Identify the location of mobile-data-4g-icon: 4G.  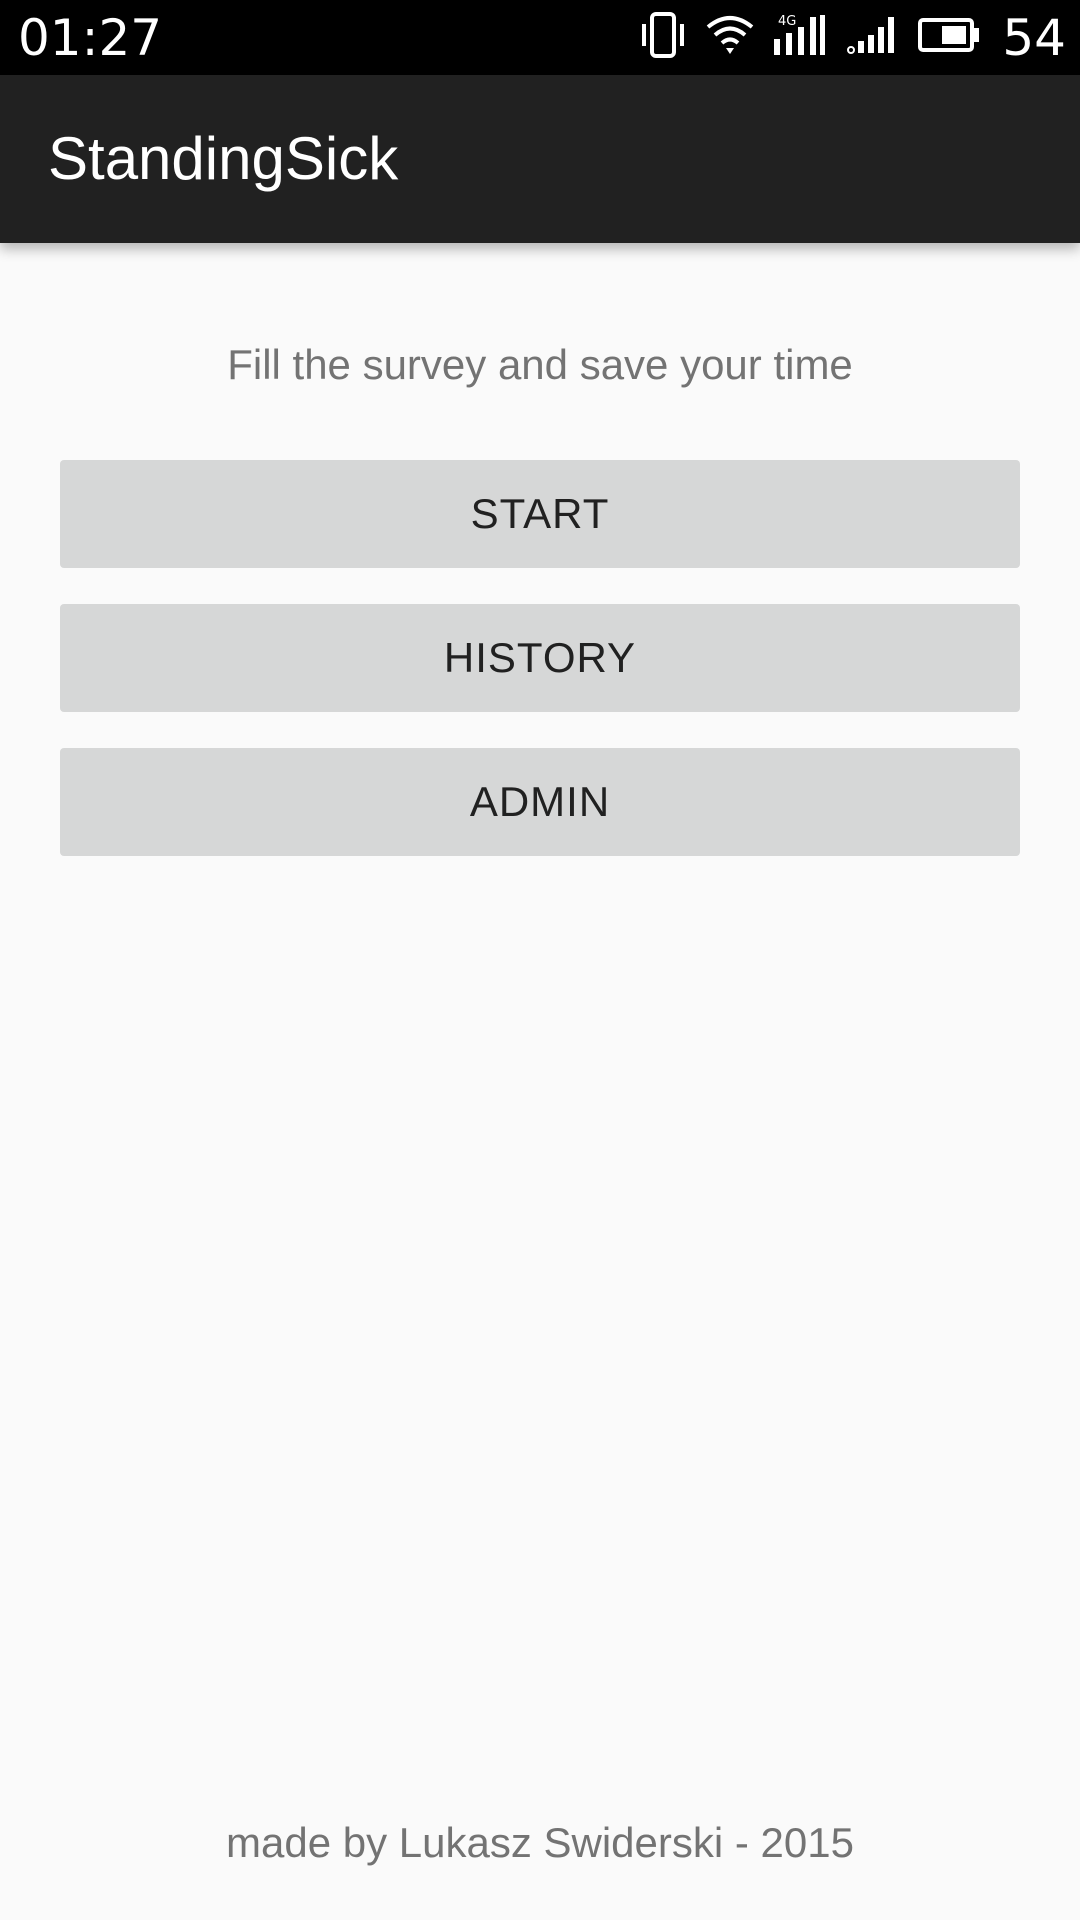
(800, 37).